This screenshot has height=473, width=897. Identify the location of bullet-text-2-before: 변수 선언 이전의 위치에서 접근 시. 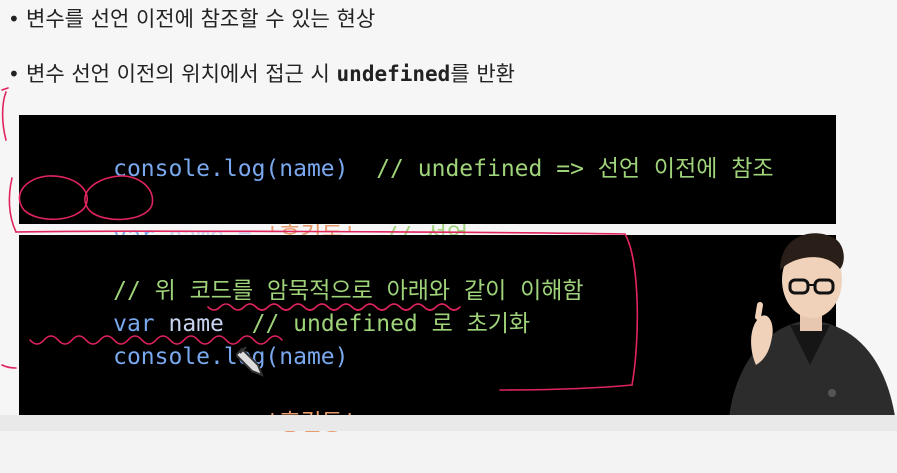
(181, 74).